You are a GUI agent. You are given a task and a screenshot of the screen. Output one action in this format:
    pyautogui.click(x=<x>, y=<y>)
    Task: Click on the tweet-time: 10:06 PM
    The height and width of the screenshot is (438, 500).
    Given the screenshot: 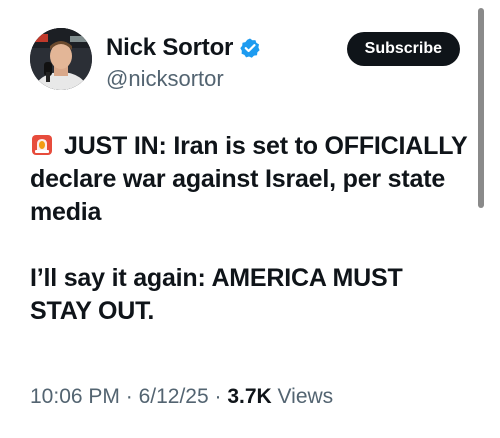 What is the action you would take?
    pyautogui.click(x=75, y=396)
    